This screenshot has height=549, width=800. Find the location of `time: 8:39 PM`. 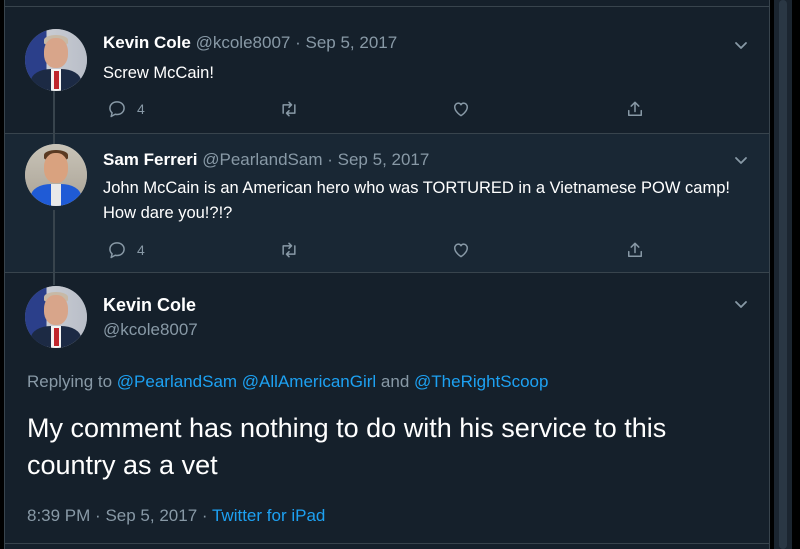

time: 8:39 PM is located at coordinates (58, 515).